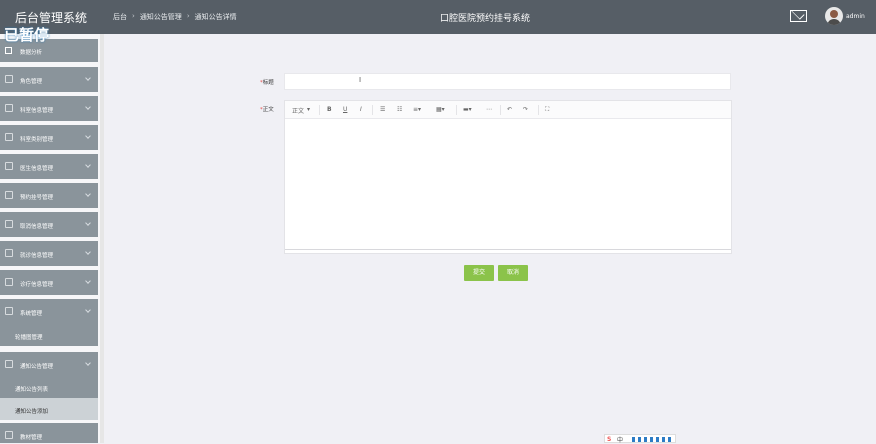  Describe the element at coordinates (37, 285) in the screenshot. I see `sidebar-item-label: 诊疗信息管理` at that location.